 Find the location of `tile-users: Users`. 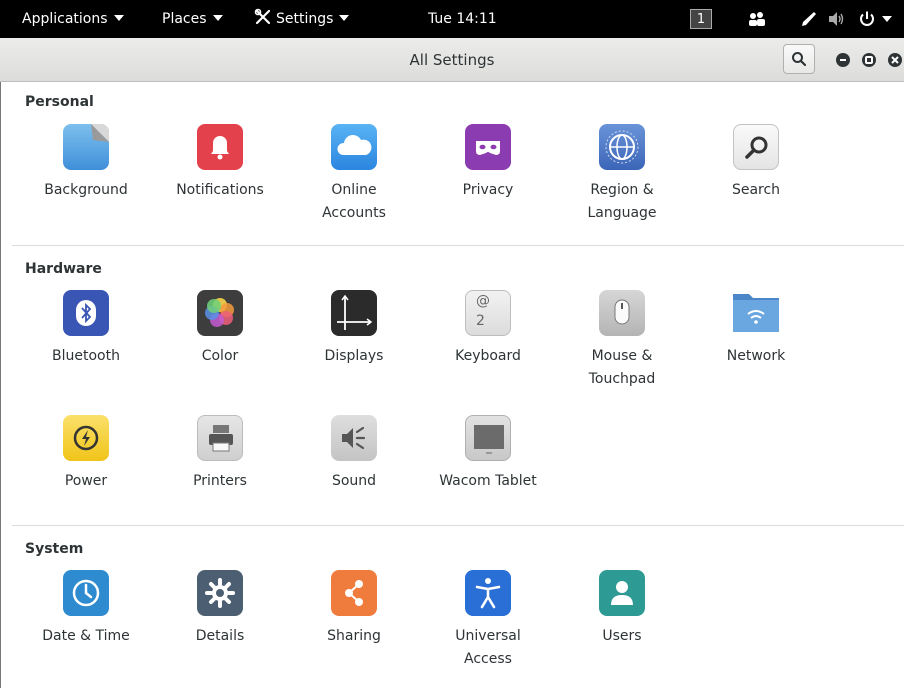

tile-users: Users is located at coordinates (622, 609).